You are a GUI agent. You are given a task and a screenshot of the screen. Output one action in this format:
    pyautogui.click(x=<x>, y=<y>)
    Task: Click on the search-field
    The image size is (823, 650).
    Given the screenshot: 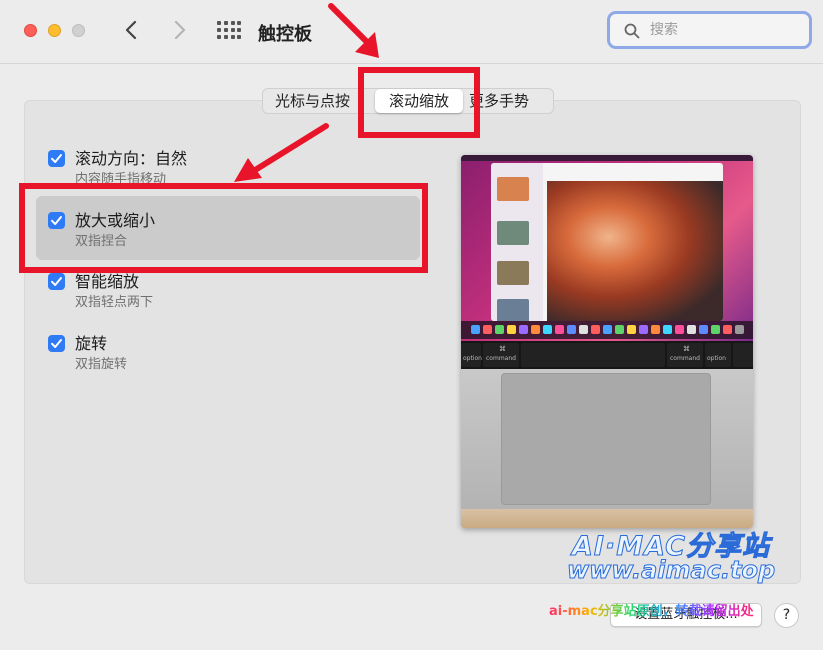 What is the action you would take?
    pyautogui.click(x=709, y=30)
    